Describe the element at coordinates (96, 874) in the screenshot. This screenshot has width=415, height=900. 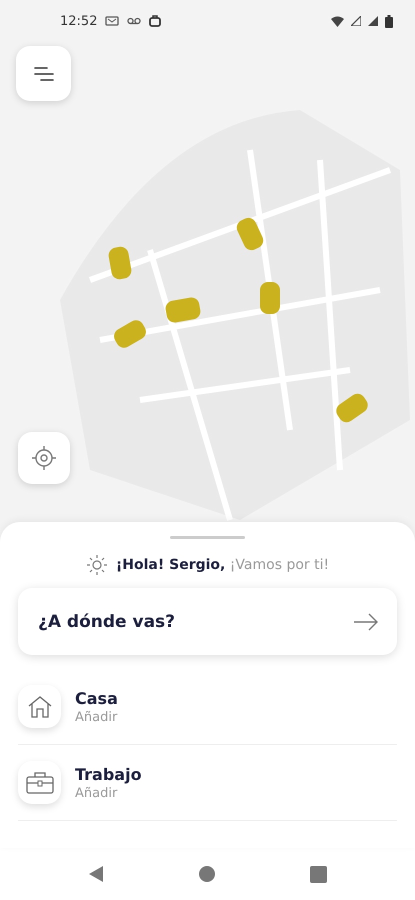
I see `back-icon` at that location.